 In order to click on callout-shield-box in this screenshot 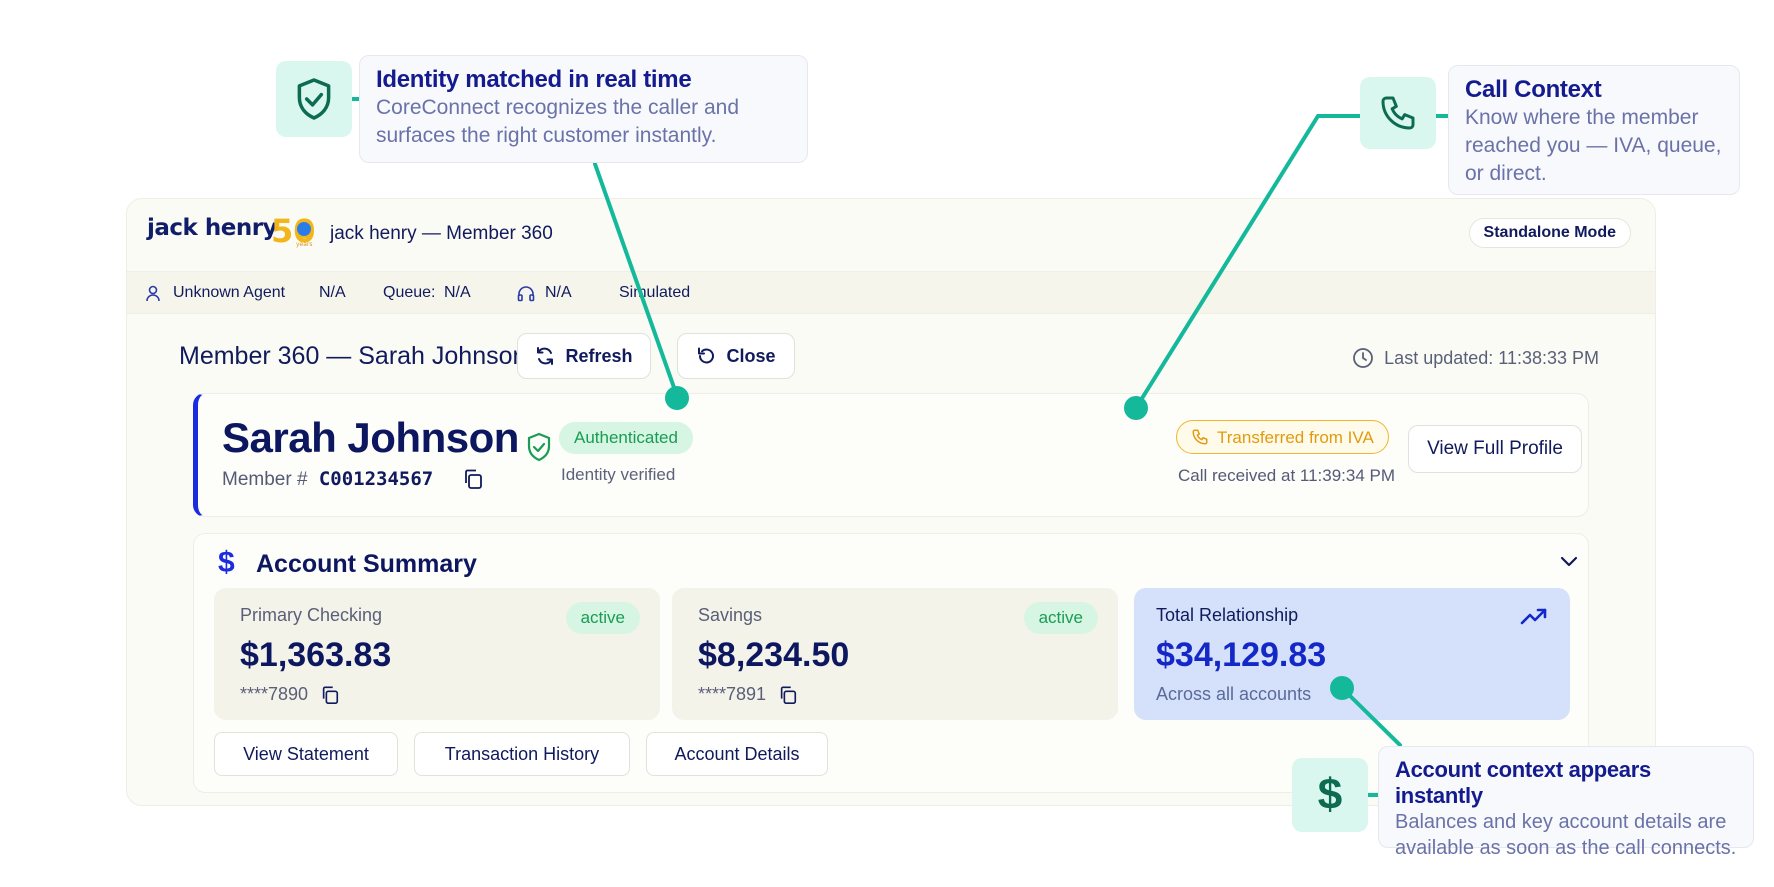, I will do `click(314, 99)`.